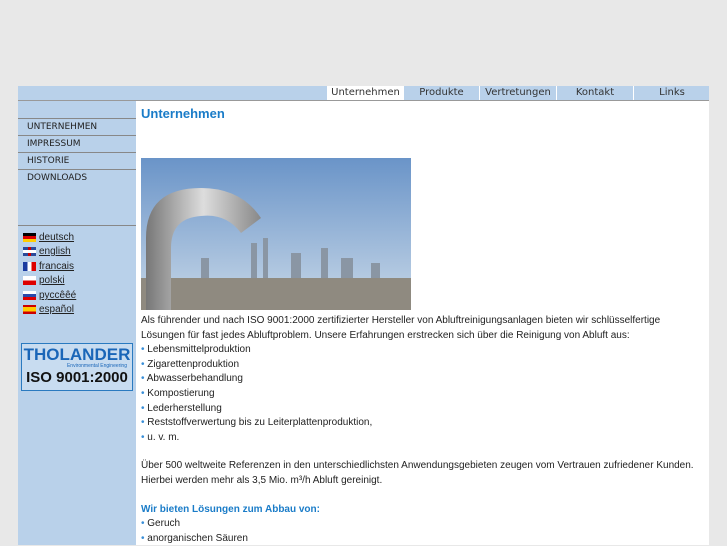 The height and width of the screenshot is (546, 727). Describe the element at coordinates (160, 437) in the screenshot. I see `list-item: • u. v. m.` at that location.